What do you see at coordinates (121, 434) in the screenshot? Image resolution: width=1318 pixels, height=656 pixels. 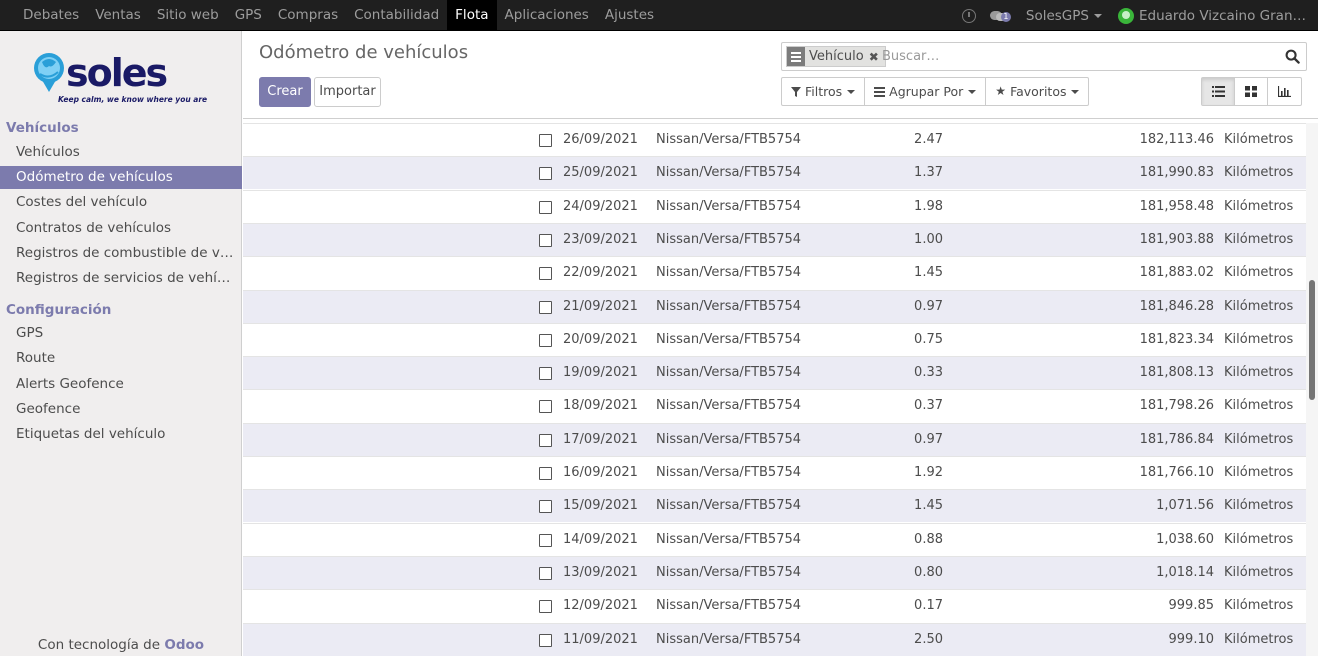 I see `sidebar-item-etiquetas: Etiquetas del vehículo` at bounding box center [121, 434].